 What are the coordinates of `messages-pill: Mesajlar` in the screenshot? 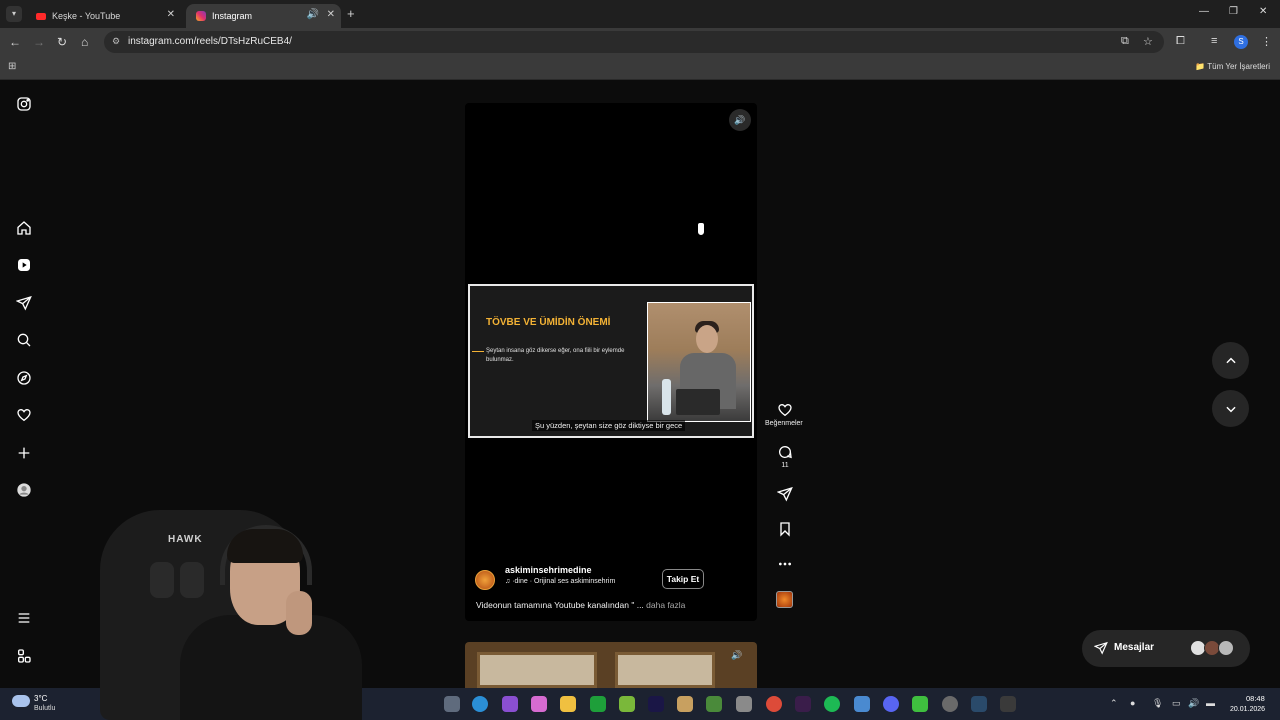 It's located at (1166, 648).